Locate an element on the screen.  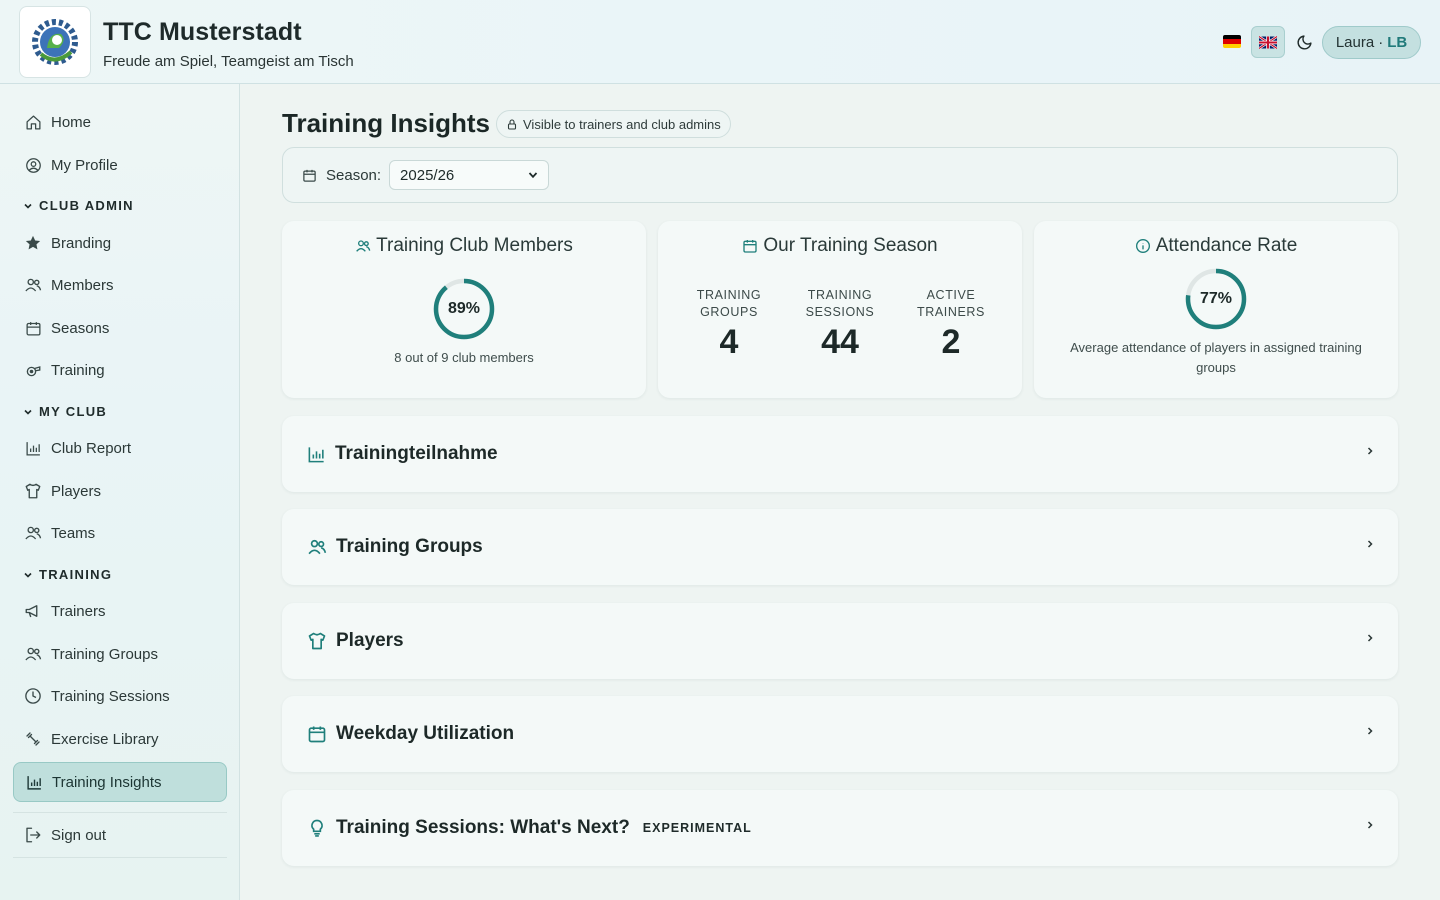
sidebar-item-label: Home is located at coordinates (71, 122).